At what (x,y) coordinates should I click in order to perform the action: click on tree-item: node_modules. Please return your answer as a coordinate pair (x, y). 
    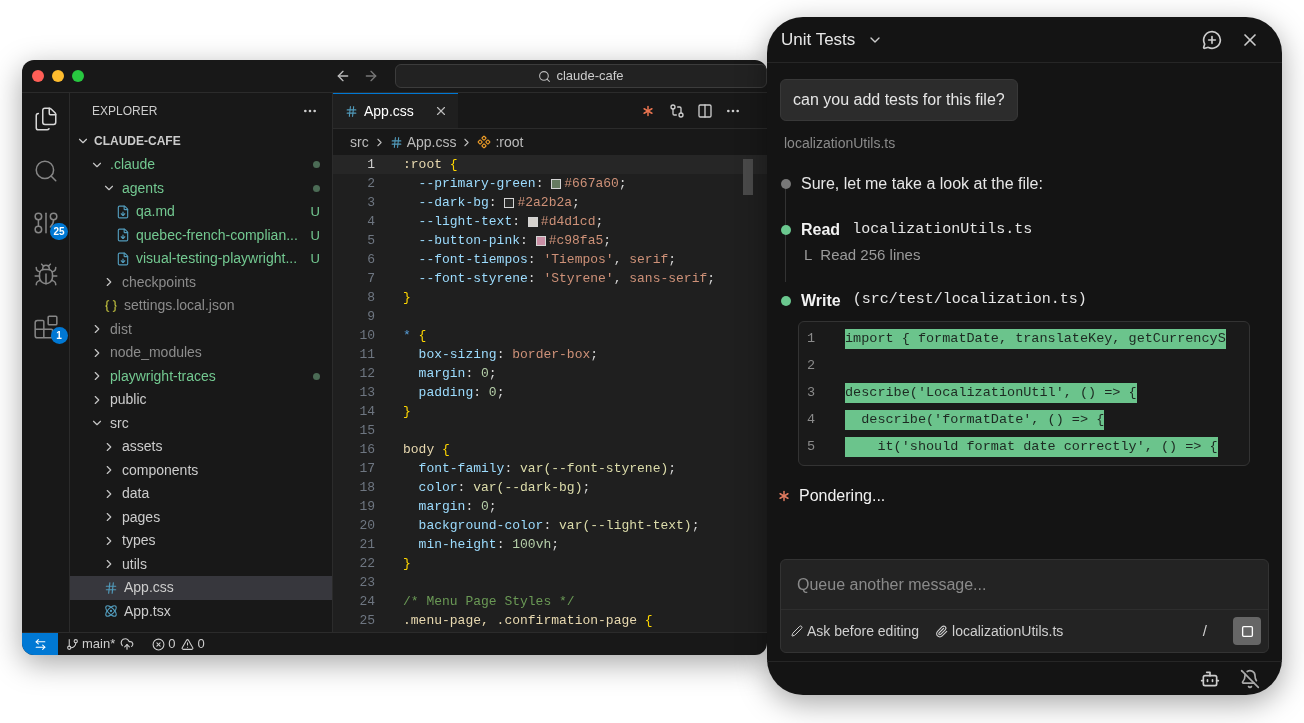
    Looking at the image, I should click on (201, 353).